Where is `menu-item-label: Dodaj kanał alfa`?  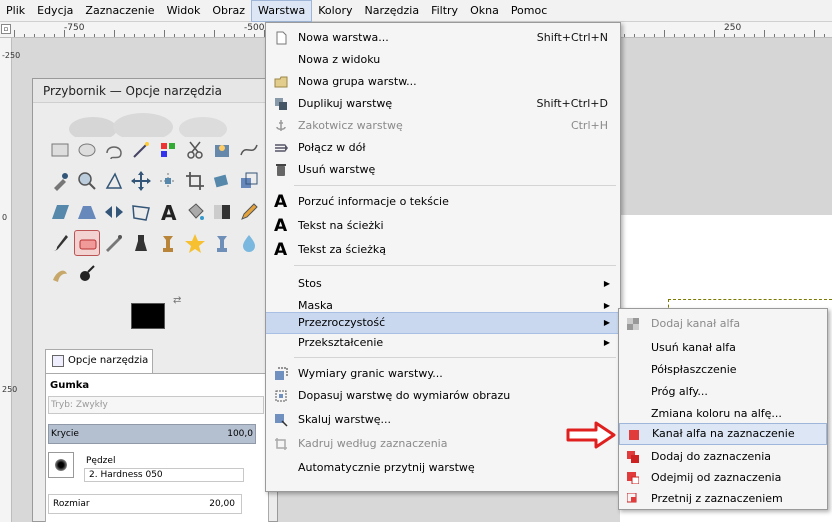
menu-item-label: Dodaj kanał alfa is located at coordinates (696, 323).